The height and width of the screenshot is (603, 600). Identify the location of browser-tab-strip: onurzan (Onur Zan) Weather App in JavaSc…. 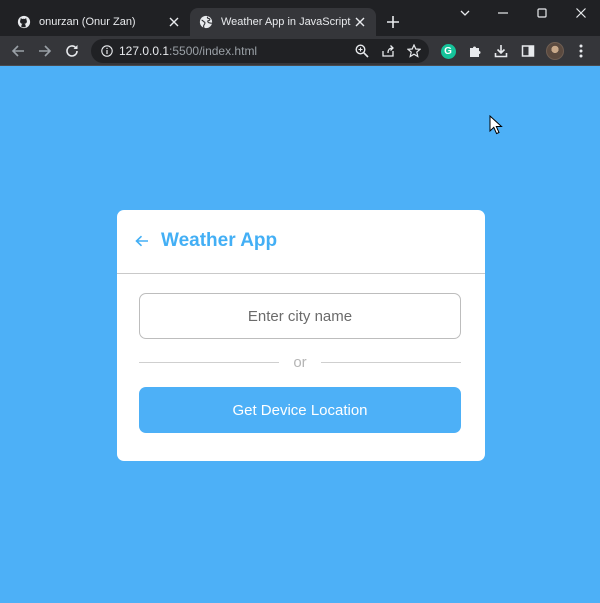
(300, 18).